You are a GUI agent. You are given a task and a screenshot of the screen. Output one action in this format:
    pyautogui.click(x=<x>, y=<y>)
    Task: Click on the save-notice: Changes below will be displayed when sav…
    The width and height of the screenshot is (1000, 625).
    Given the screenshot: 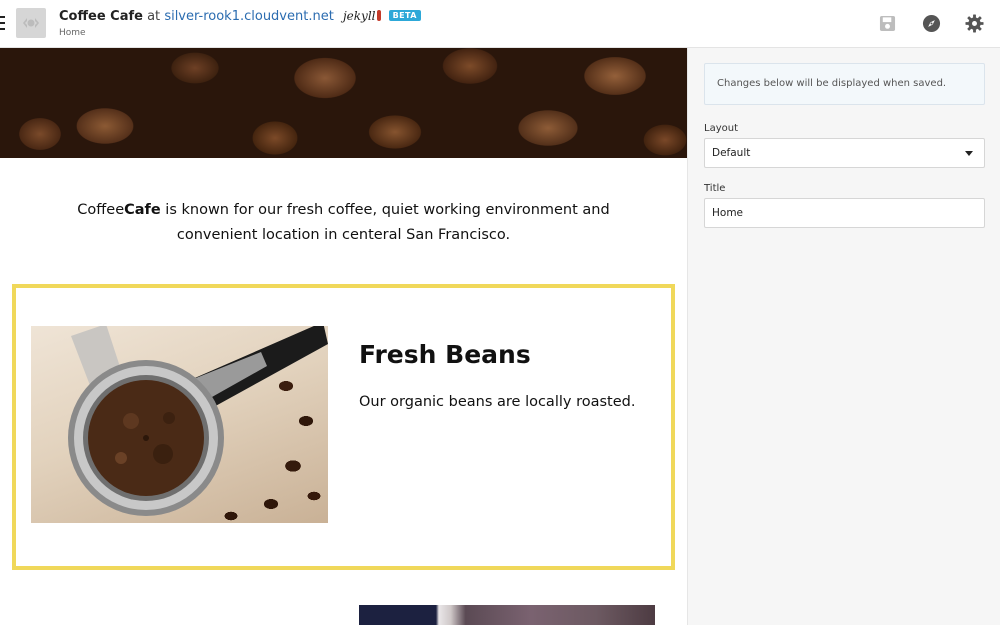 What is the action you would take?
    pyautogui.click(x=844, y=84)
    